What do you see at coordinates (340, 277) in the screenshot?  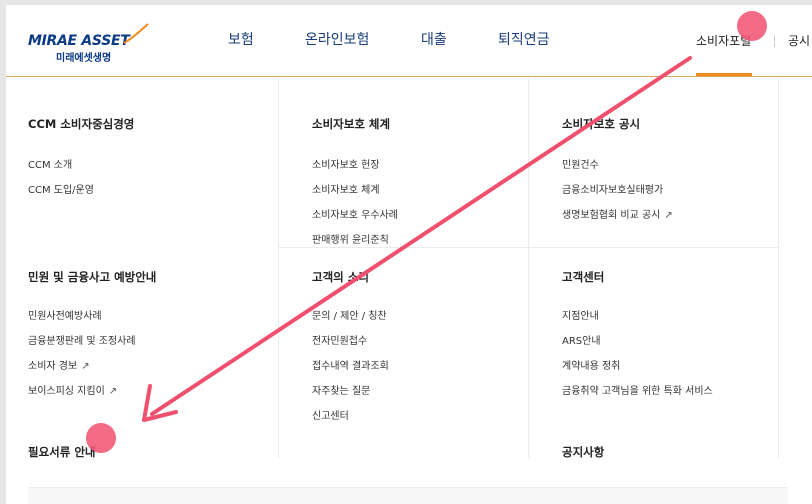 I see `section-title-customer-voice: 고객의 소리` at bounding box center [340, 277].